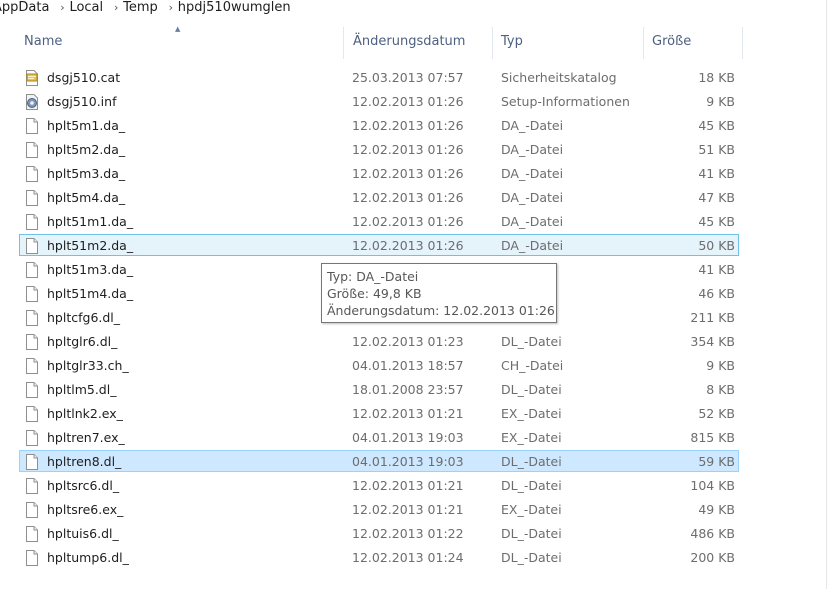  Describe the element at coordinates (417, 8) in the screenshot. I see `breadcrumb: AppData › Local › Temp › hpdj510wumglen` at that location.